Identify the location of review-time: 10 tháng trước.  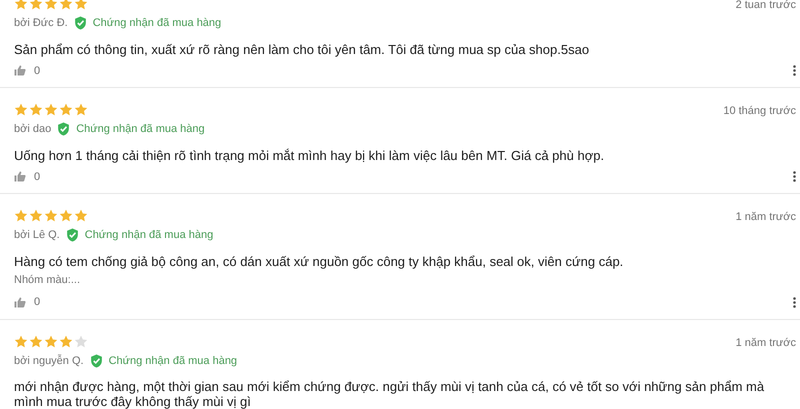
(759, 111).